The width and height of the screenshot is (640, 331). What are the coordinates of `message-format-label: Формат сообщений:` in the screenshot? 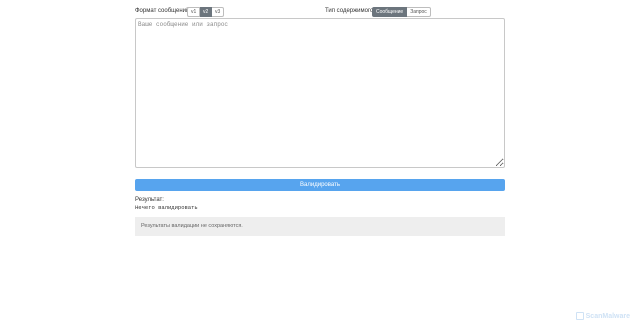 It's located at (163, 11).